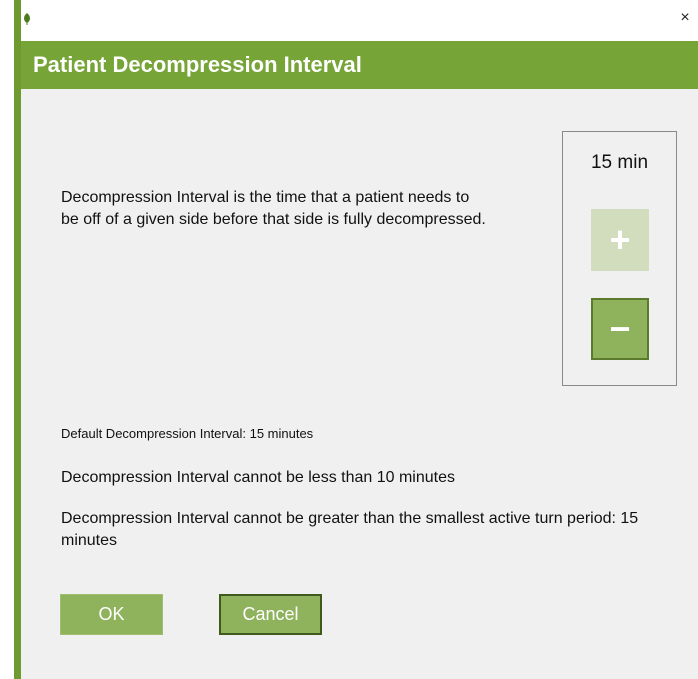 This screenshot has height=679, width=698. I want to click on close-button: ×, so click(685, 18).